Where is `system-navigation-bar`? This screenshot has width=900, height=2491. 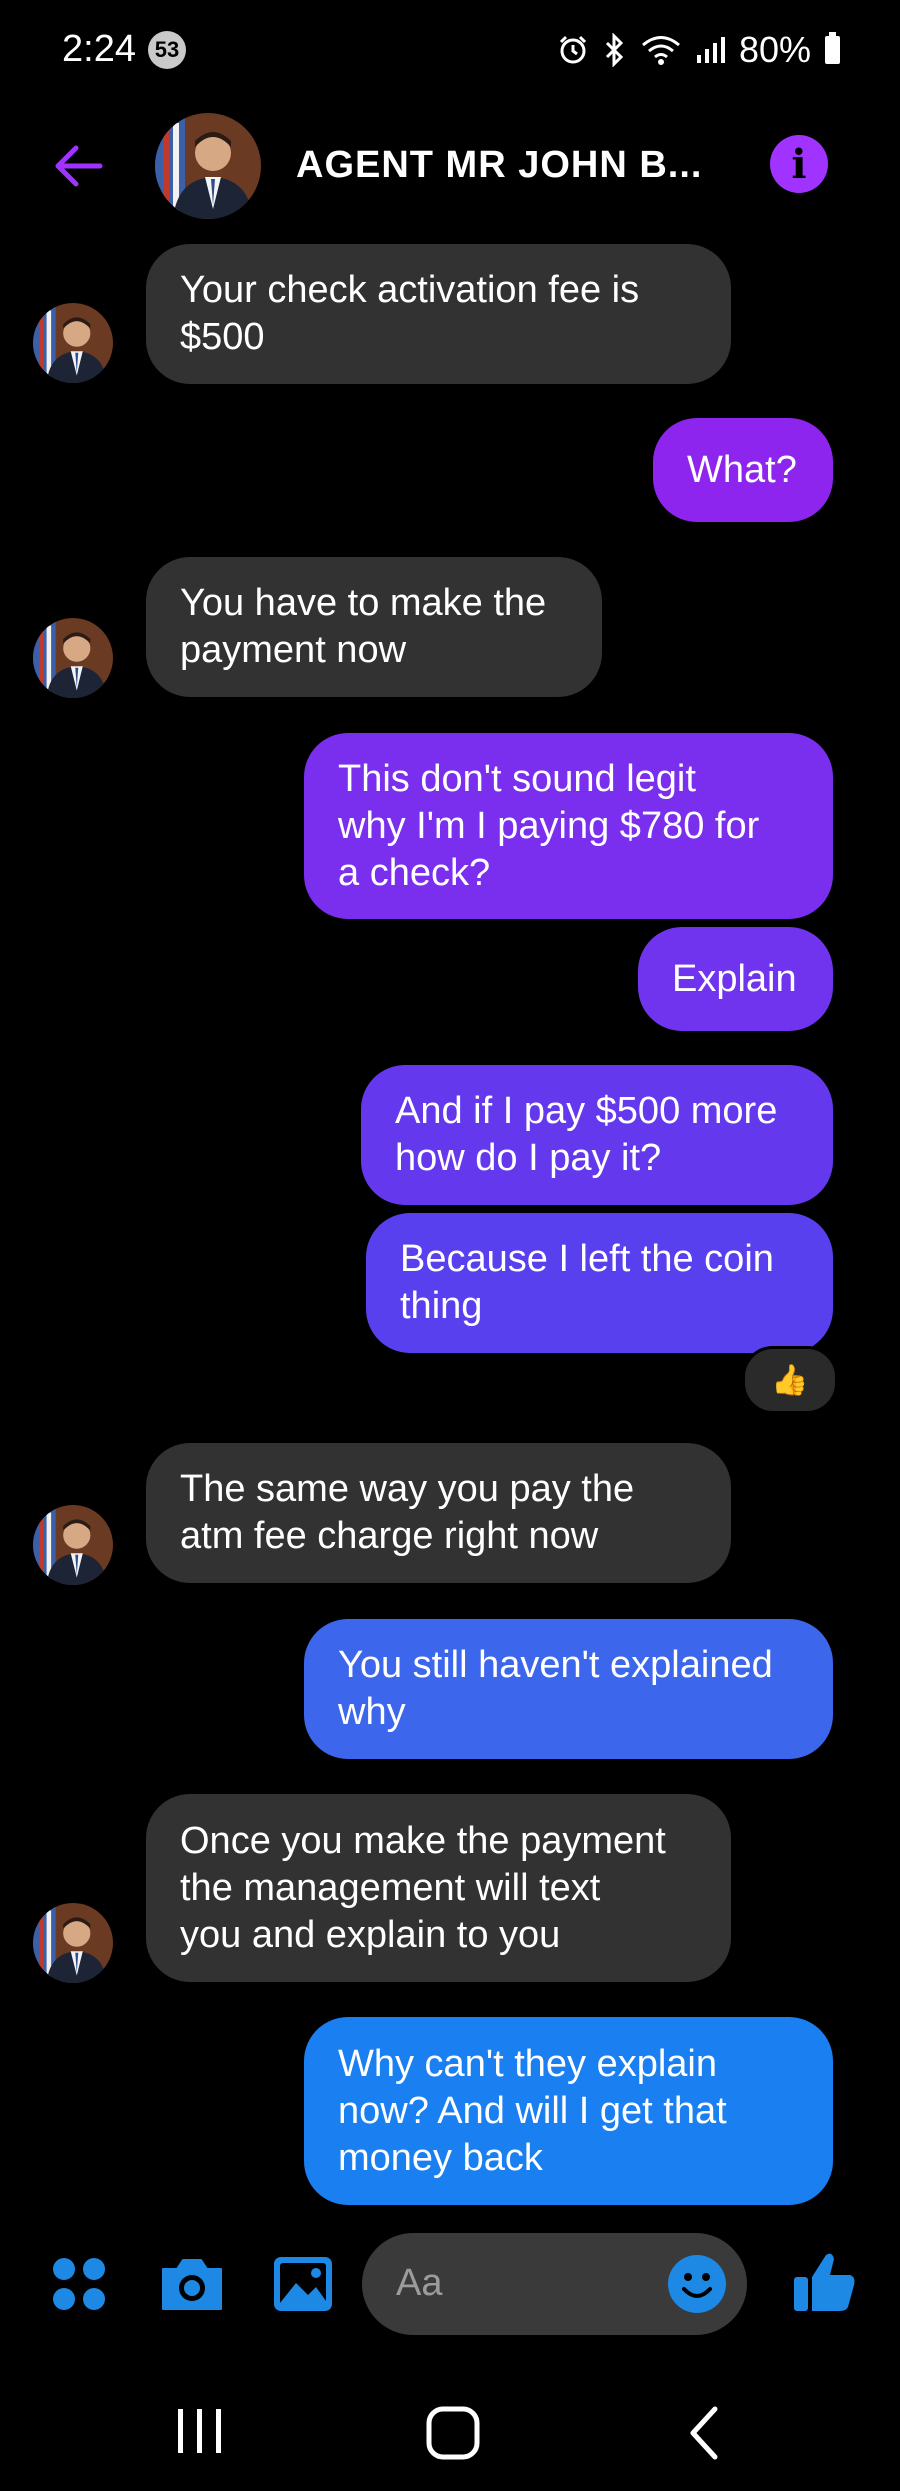
system-navigation-bar is located at coordinates (450, 2430).